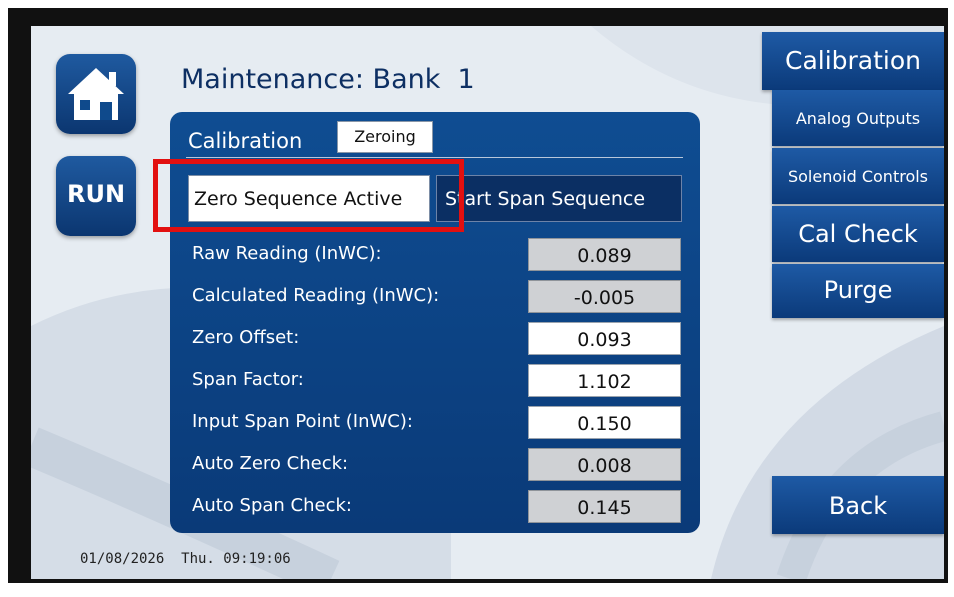 Image resolution: width=954 pixels, height=597 pixels. Describe the element at coordinates (559, 198) in the screenshot. I see `start-span-sequence-button: Start Span Sequence` at that location.